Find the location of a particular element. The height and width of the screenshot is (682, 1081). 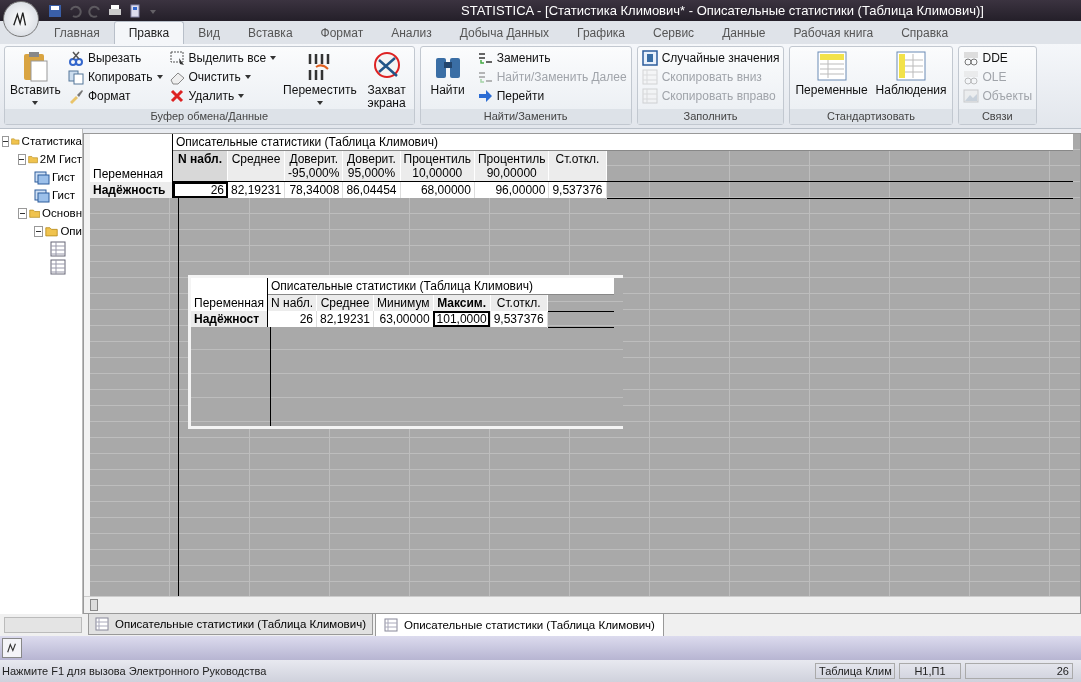

printer-icon is located at coordinates (115, 10).